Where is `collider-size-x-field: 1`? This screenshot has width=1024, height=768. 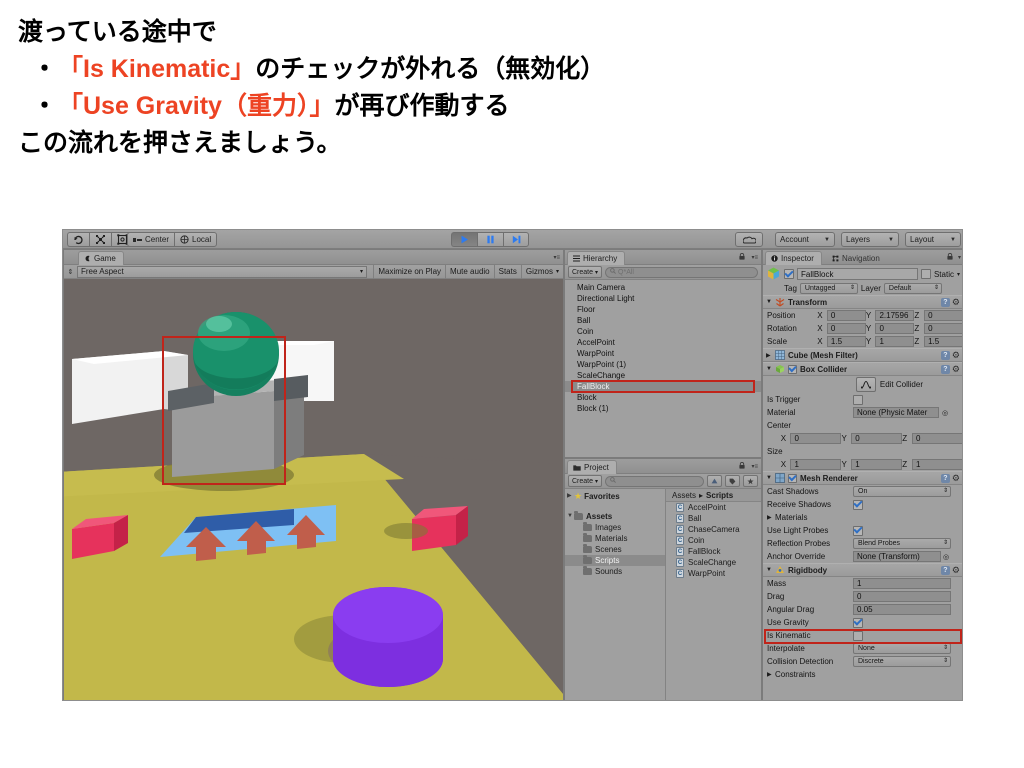
collider-size-x-field: 1 is located at coordinates (816, 464).